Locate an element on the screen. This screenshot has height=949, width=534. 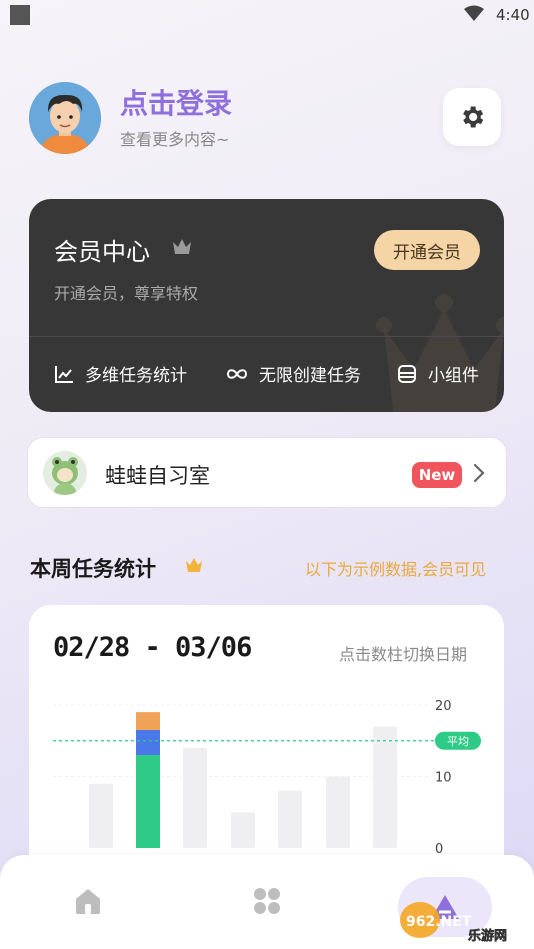
y-tick-label: 10 is located at coordinates (443, 778).